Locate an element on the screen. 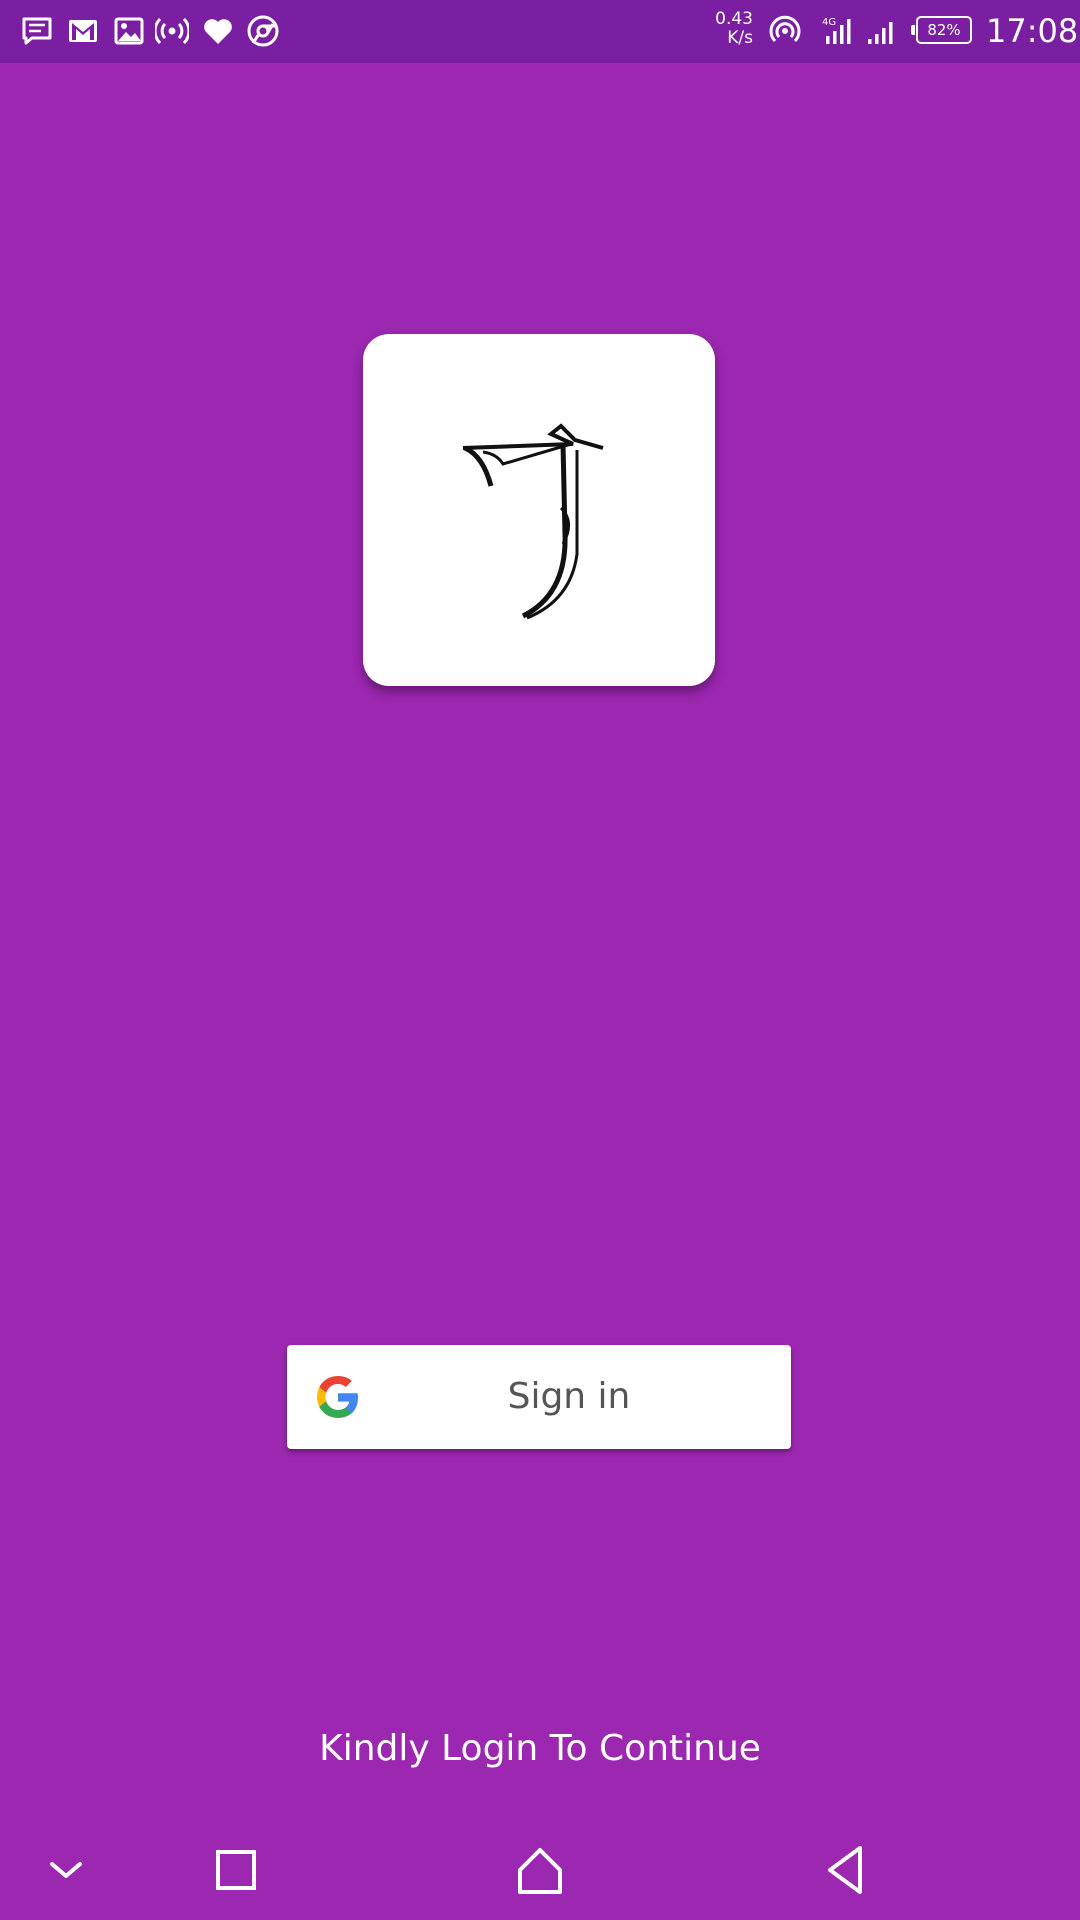  login-prompt-text: Kindly Login To Continue is located at coordinates (540, 1748).